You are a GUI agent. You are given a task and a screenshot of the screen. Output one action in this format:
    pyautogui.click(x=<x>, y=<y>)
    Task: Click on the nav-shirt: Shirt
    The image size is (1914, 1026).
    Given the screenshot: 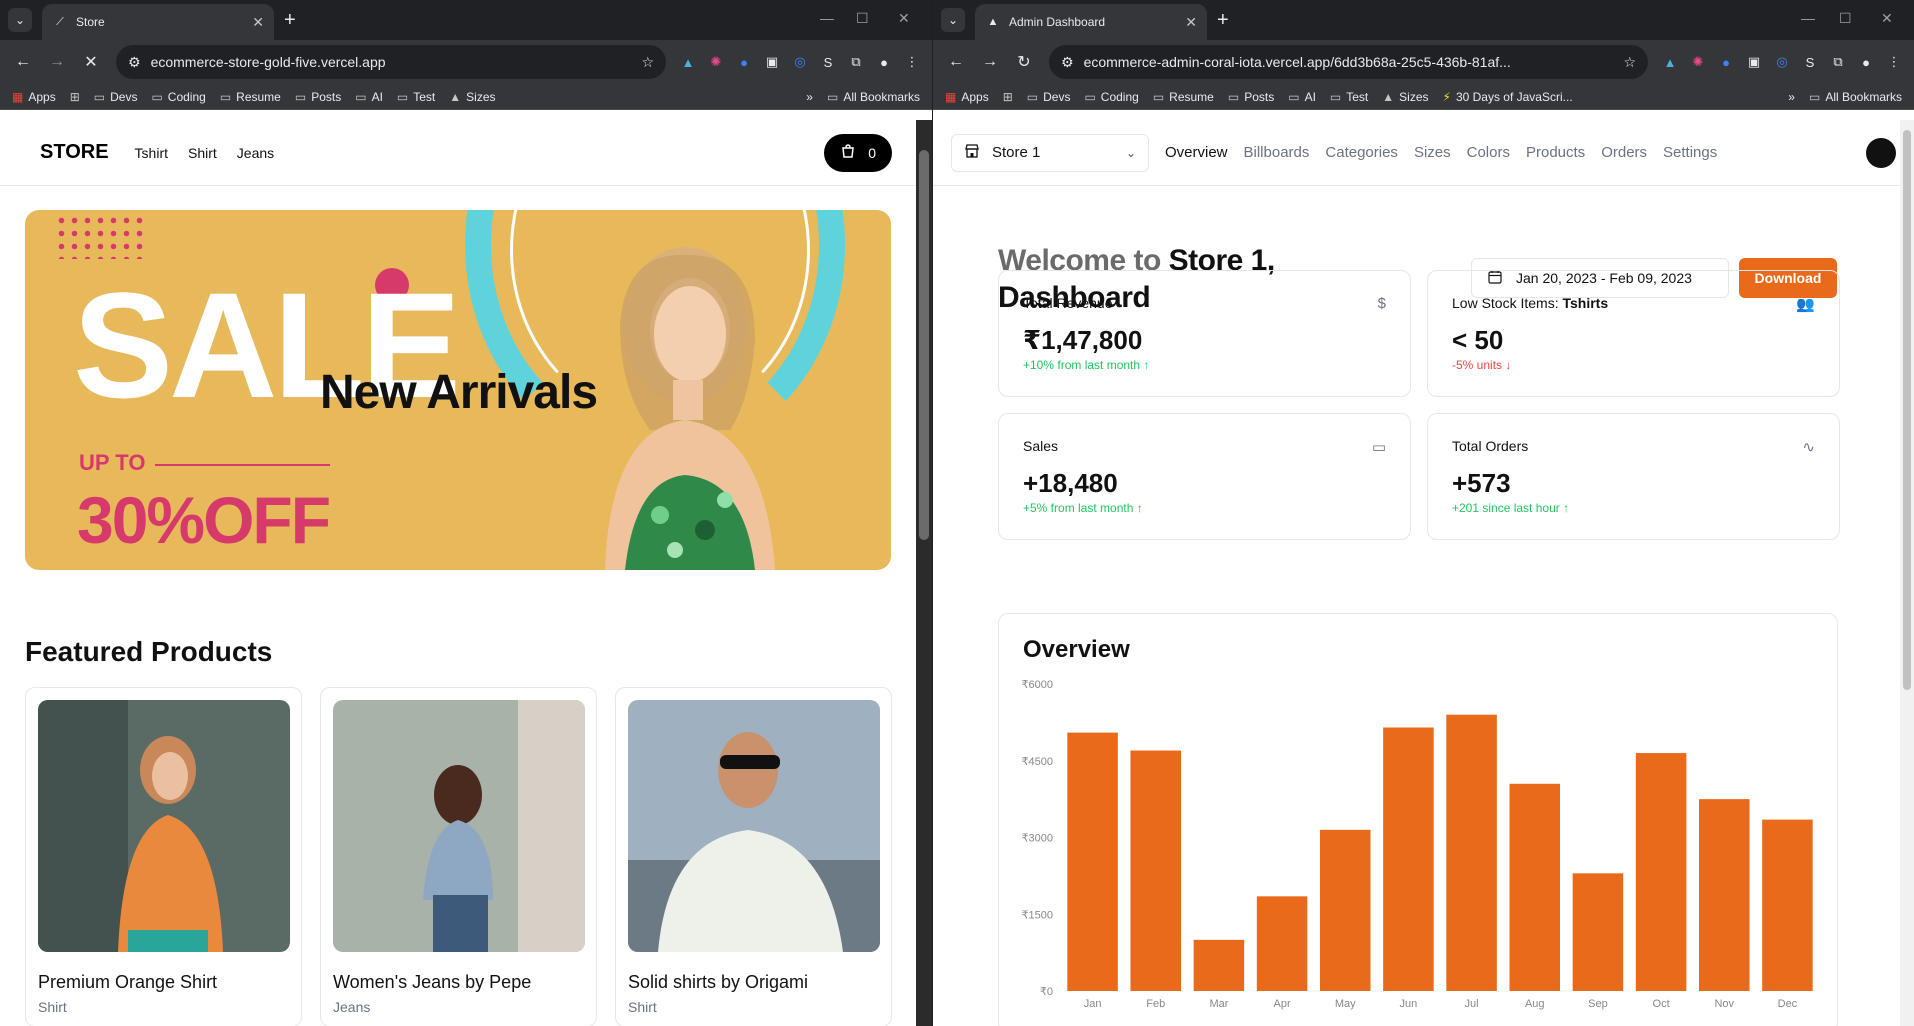 What is the action you would take?
    pyautogui.click(x=202, y=153)
    